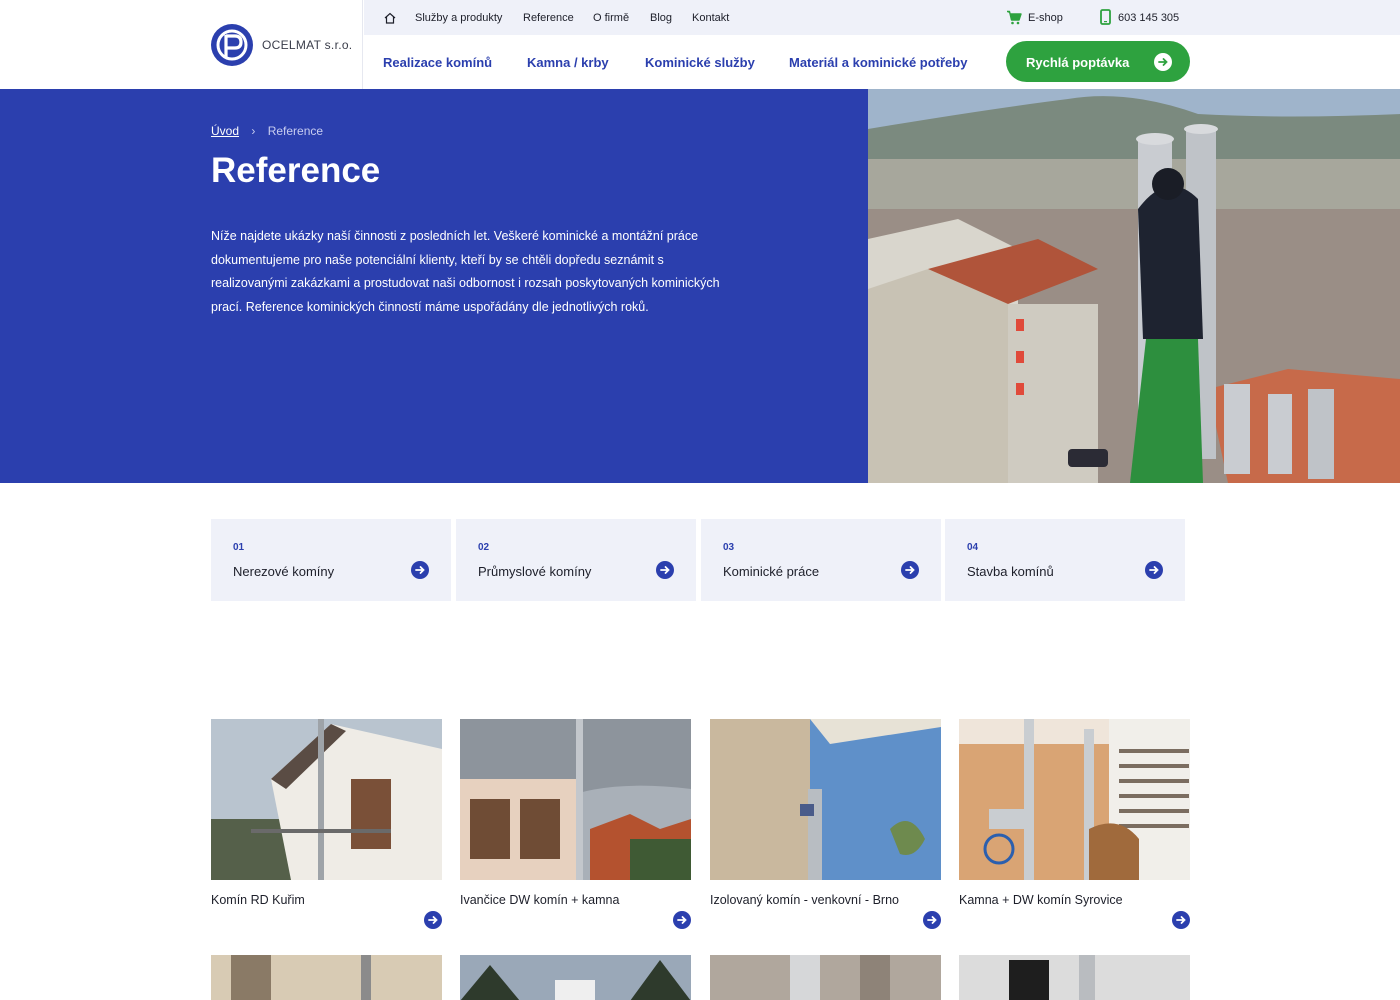 The width and height of the screenshot is (1400, 1000). Describe the element at coordinates (295, 131) in the screenshot. I see `breadcrumb-current: Reference` at that location.